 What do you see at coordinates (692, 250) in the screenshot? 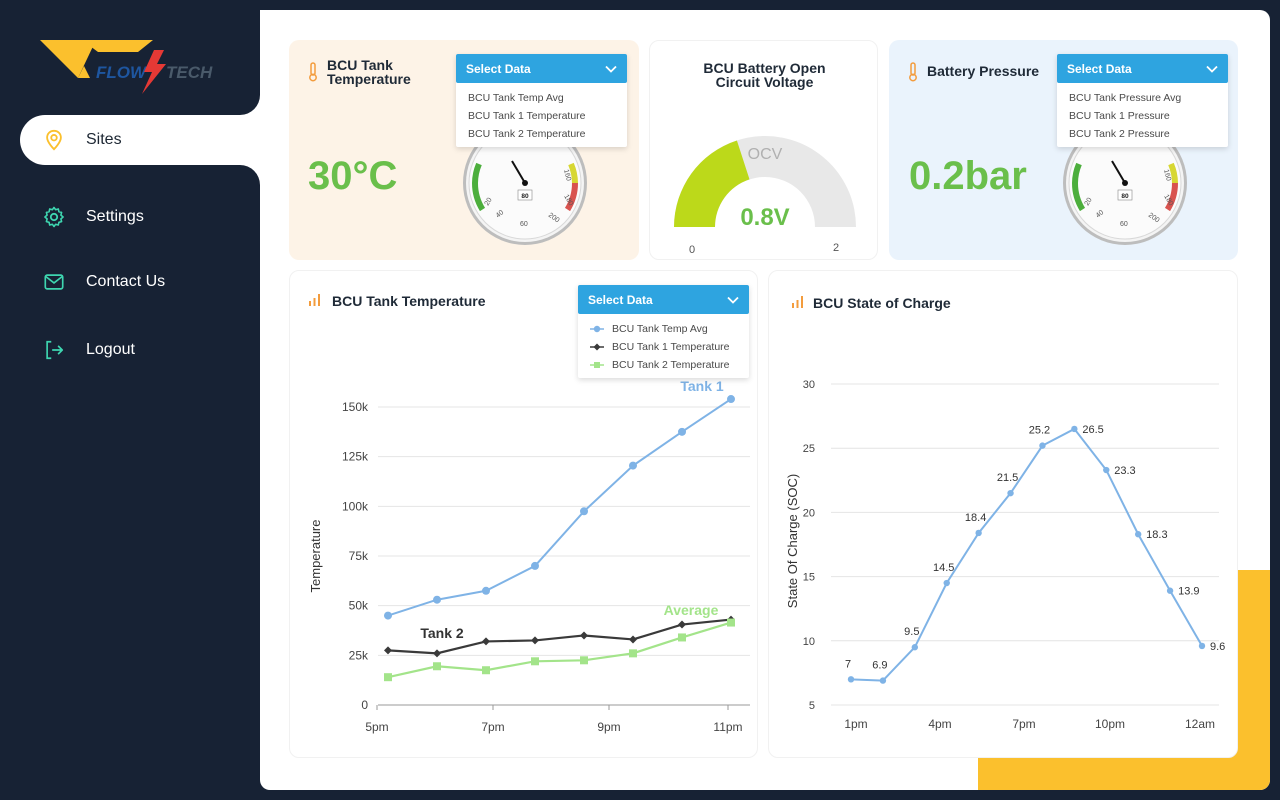
I see `ocv-min-label: 0` at bounding box center [692, 250].